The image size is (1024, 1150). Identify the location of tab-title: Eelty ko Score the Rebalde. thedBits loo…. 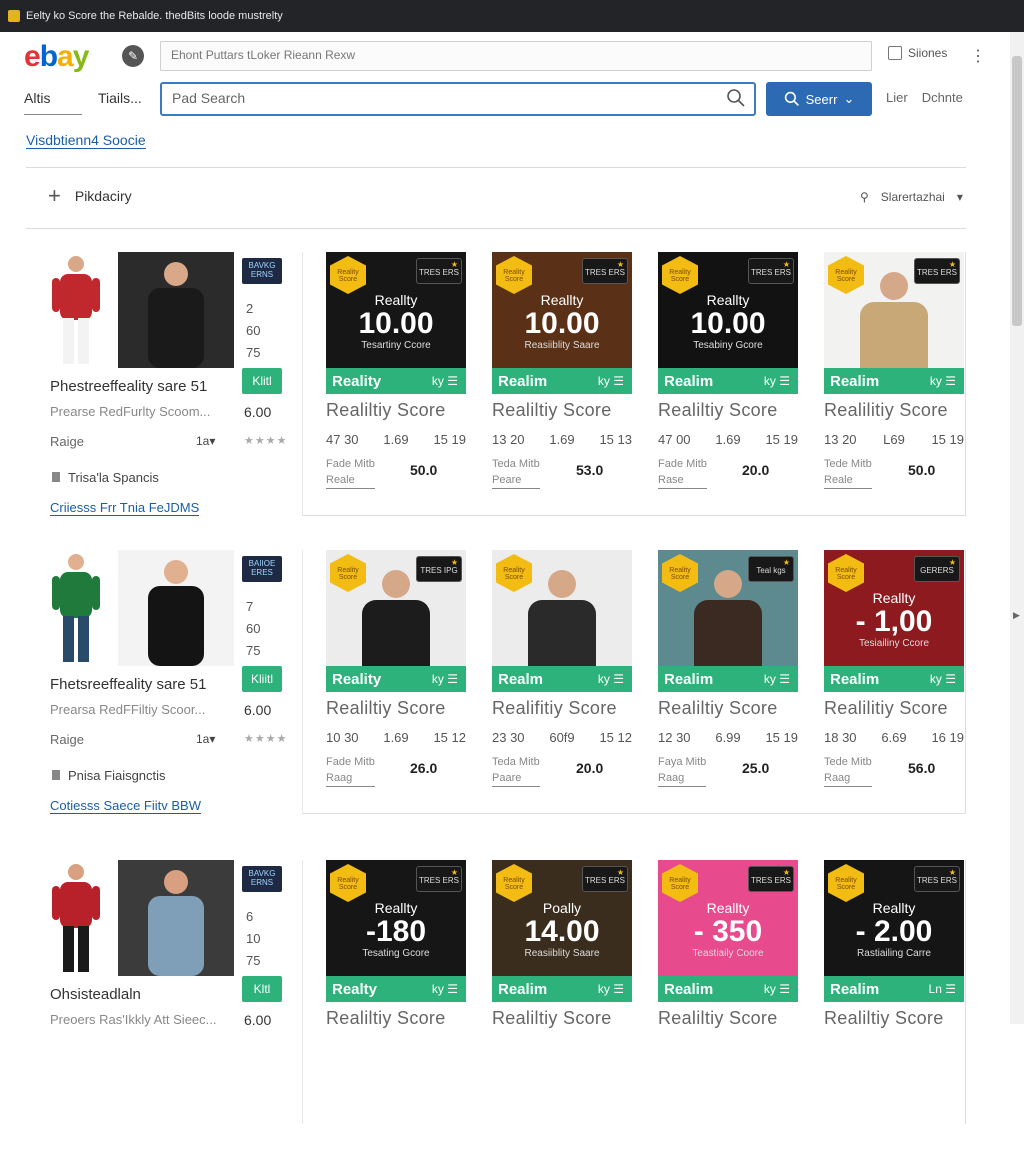
(154, 16).